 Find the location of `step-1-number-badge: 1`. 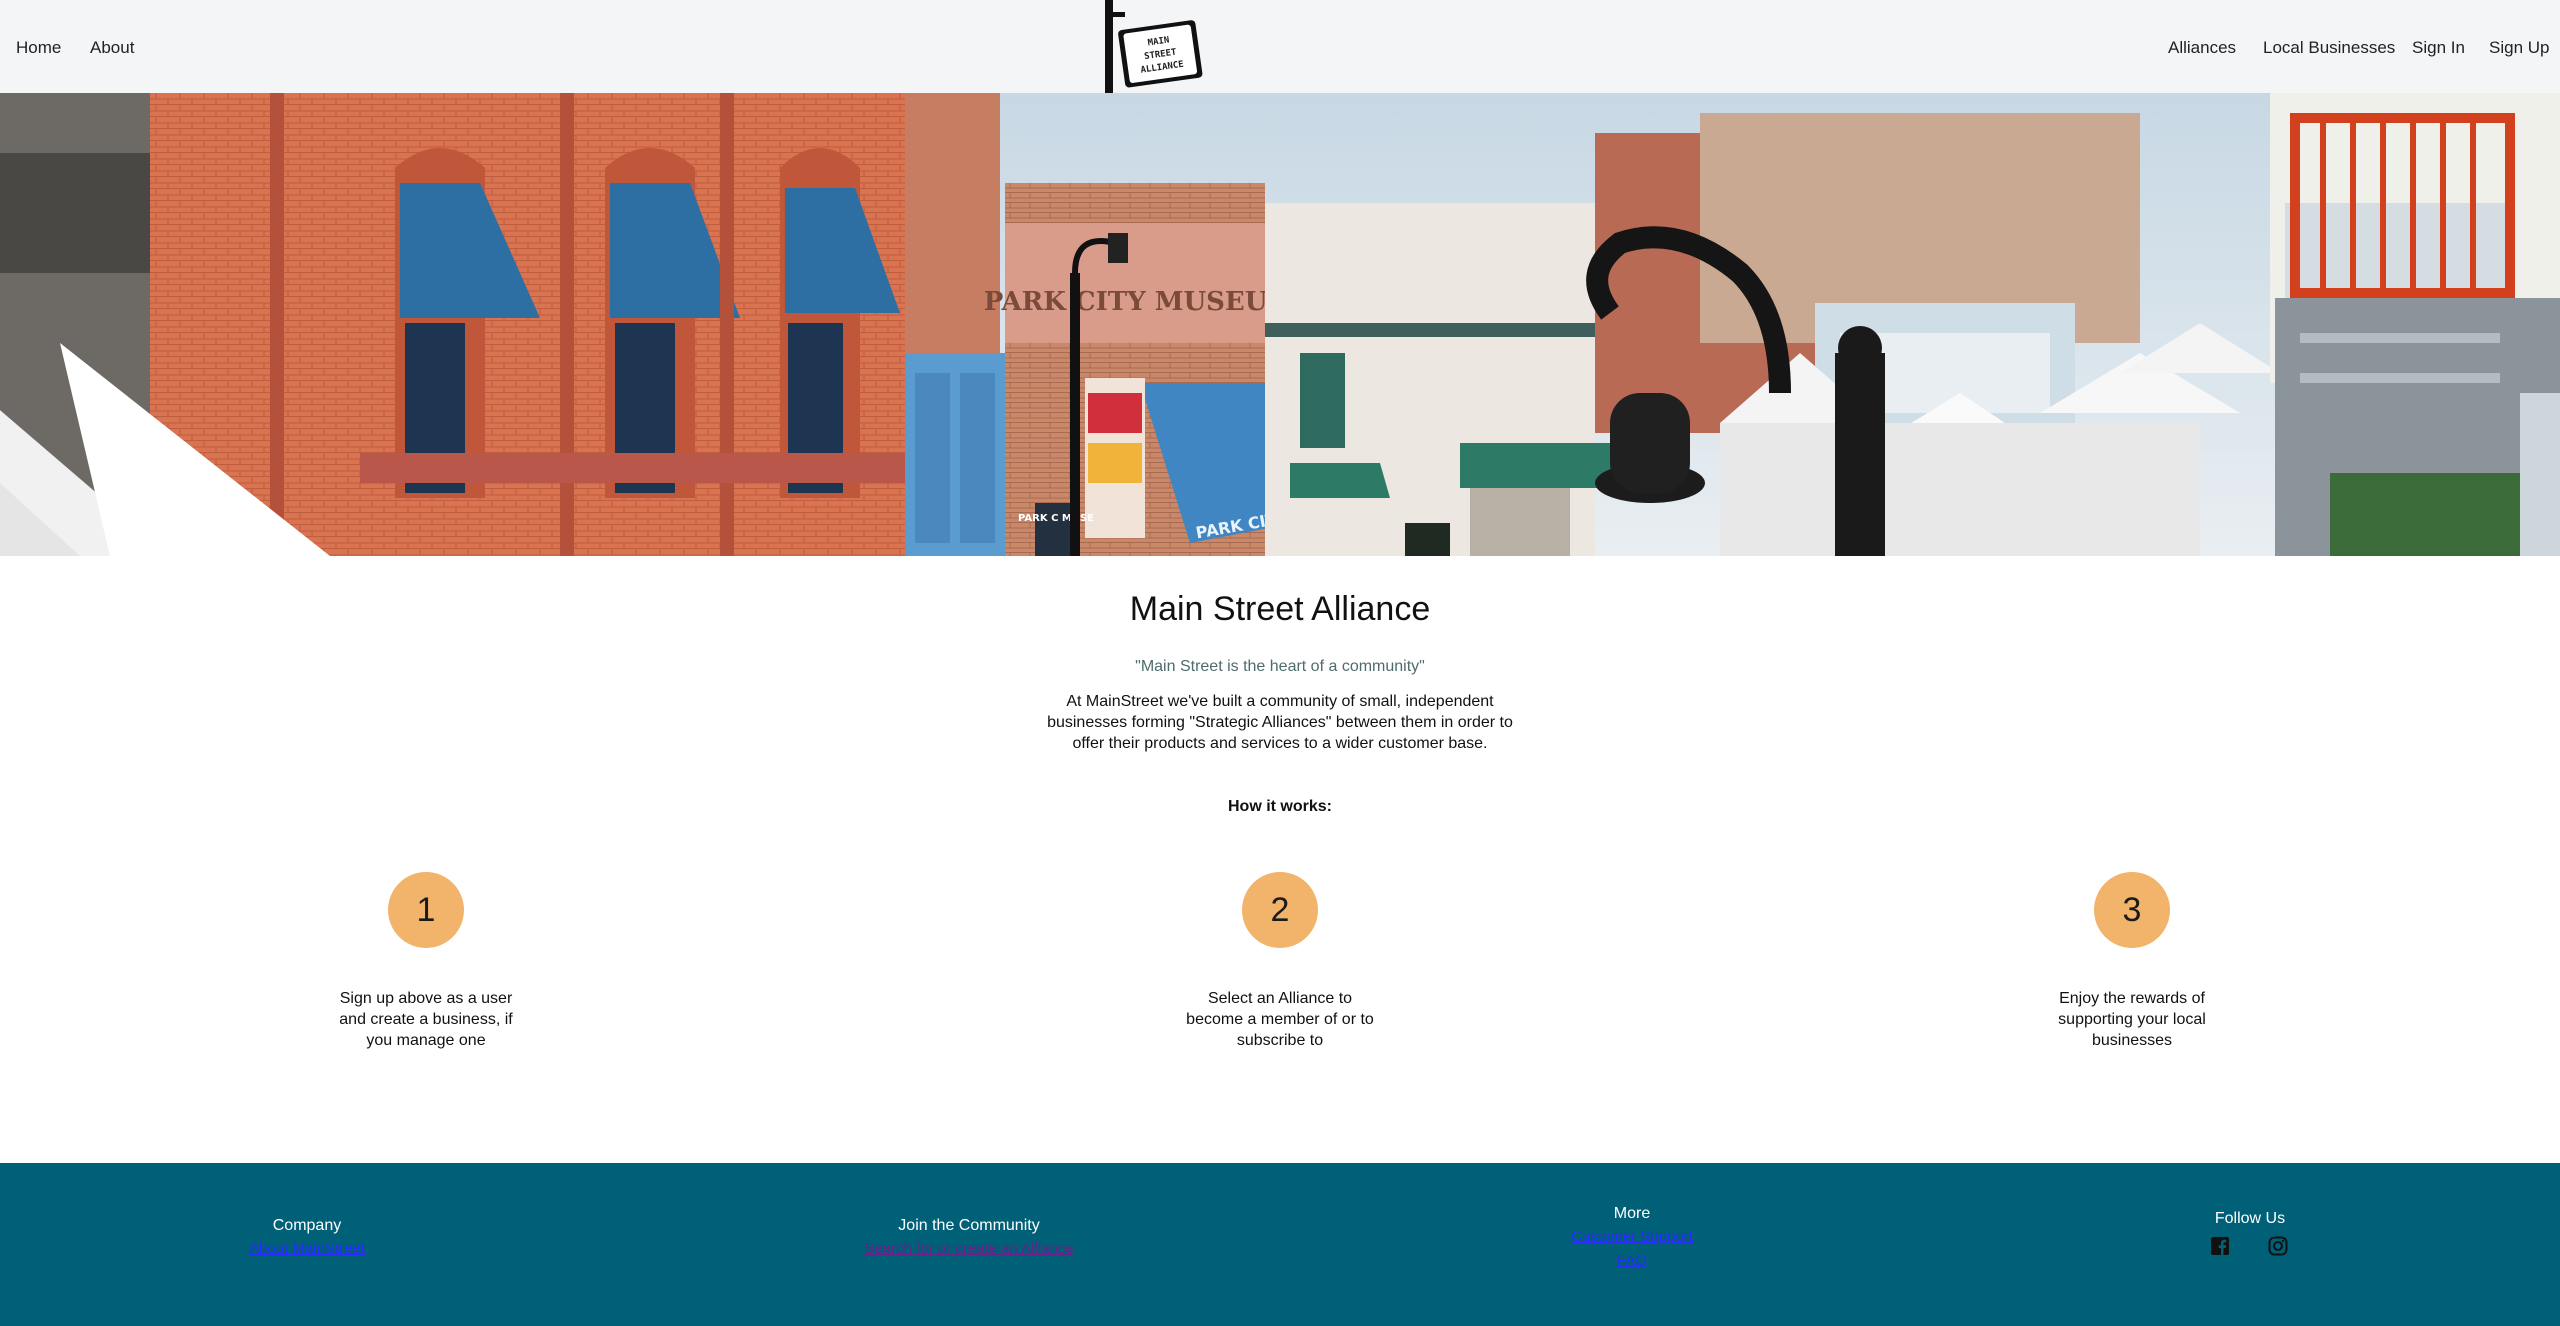

step-1-number-badge: 1 is located at coordinates (426, 910).